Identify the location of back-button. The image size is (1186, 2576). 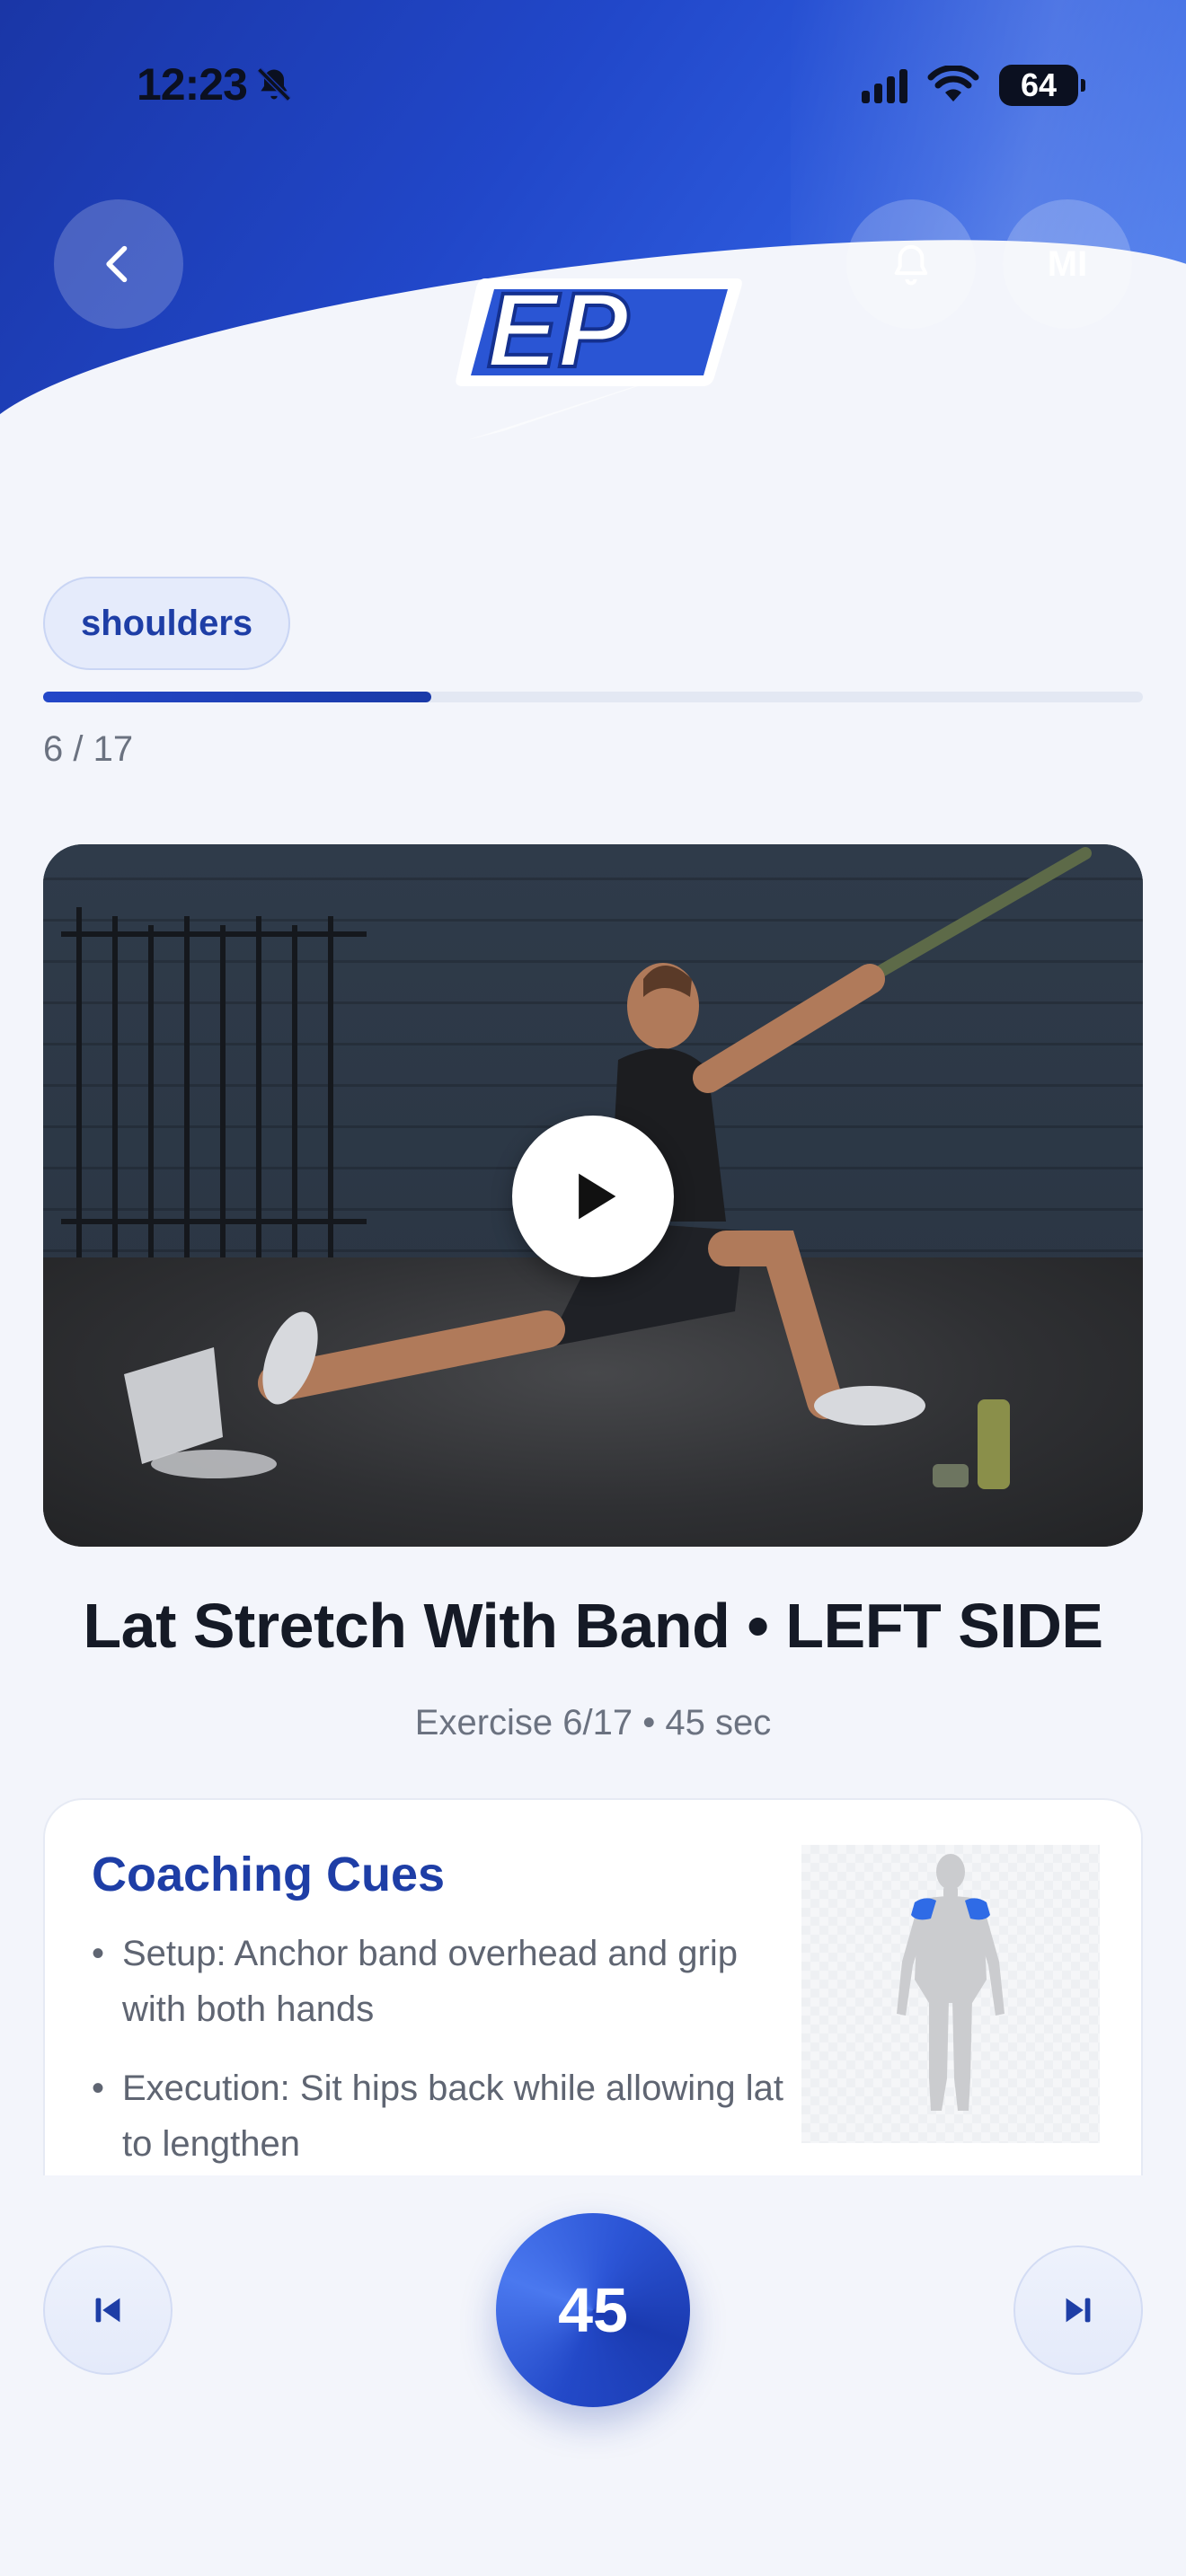
(118, 264).